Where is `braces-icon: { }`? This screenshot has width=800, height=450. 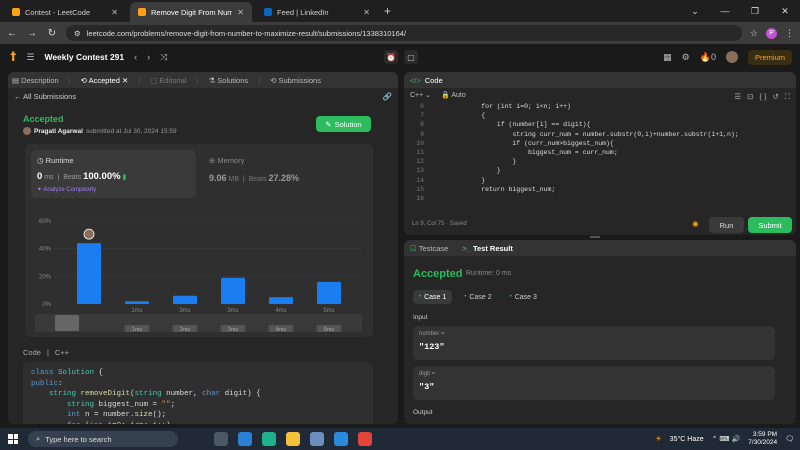 braces-icon: { } is located at coordinates (762, 97).